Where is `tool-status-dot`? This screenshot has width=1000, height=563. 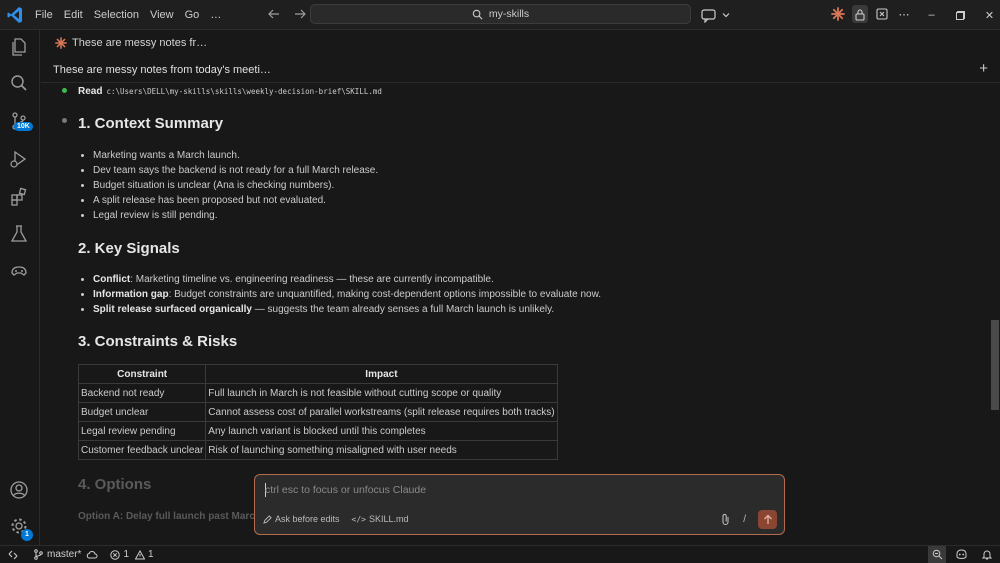 tool-status-dot is located at coordinates (64, 90).